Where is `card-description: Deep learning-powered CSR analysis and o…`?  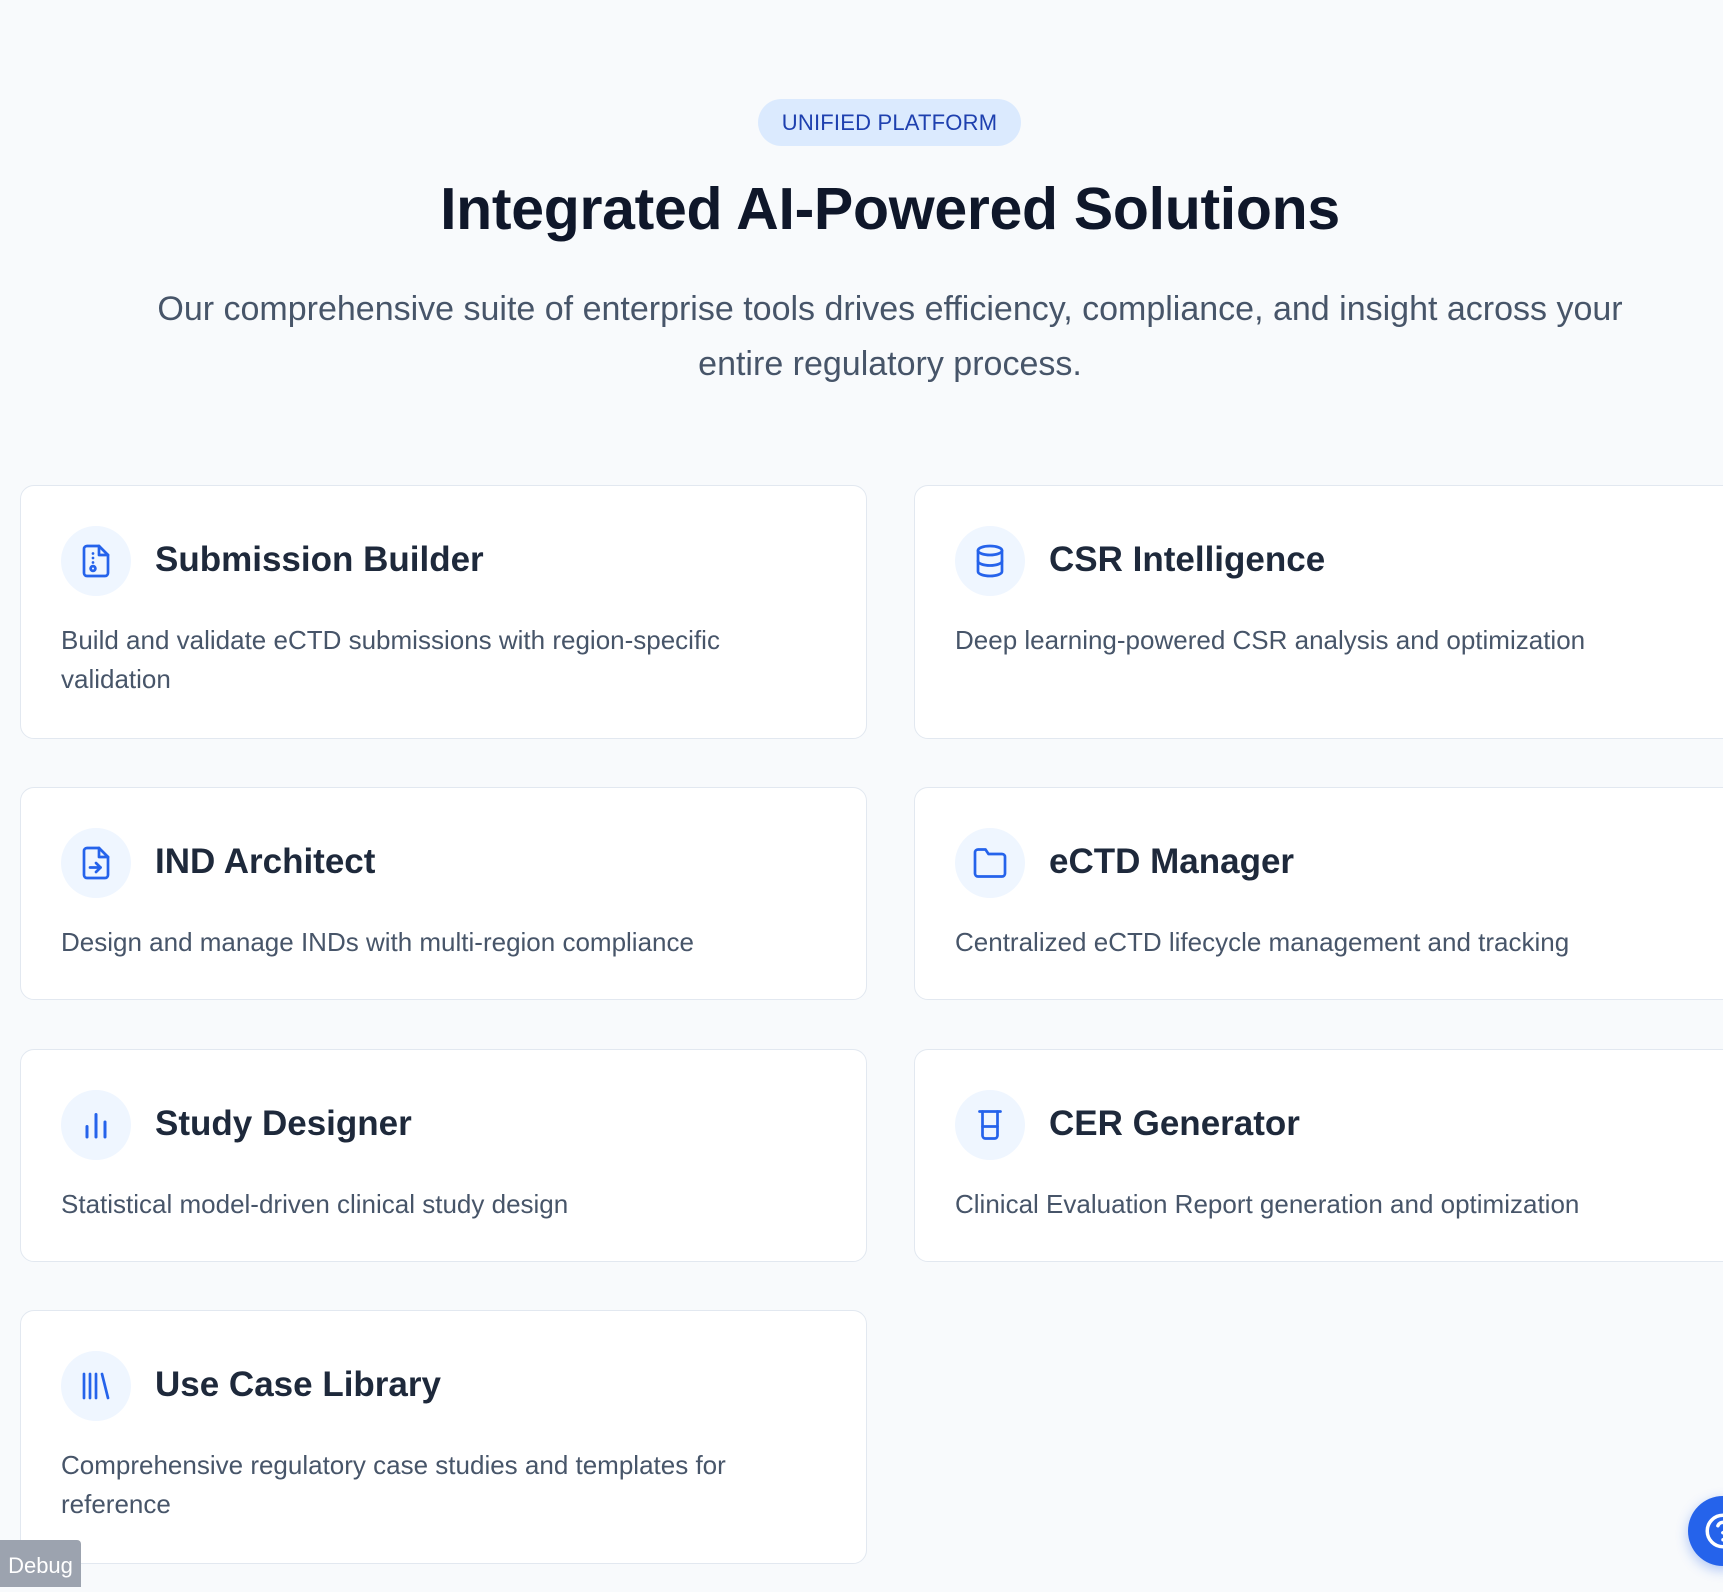 card-description: Deep learning-powered CSR analysis and o… is located at coordinates (1270, 640).